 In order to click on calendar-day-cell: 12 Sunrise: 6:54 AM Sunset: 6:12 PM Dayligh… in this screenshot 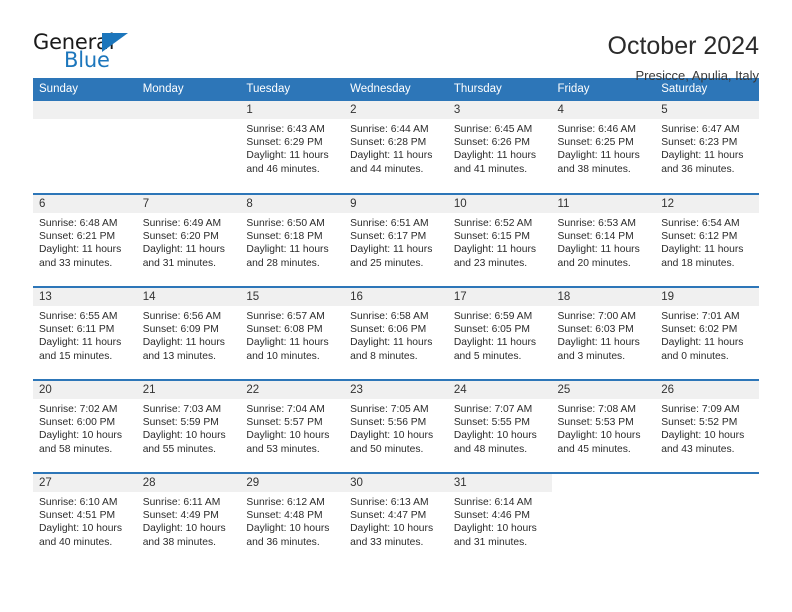, I will do `click(707, 240)`.